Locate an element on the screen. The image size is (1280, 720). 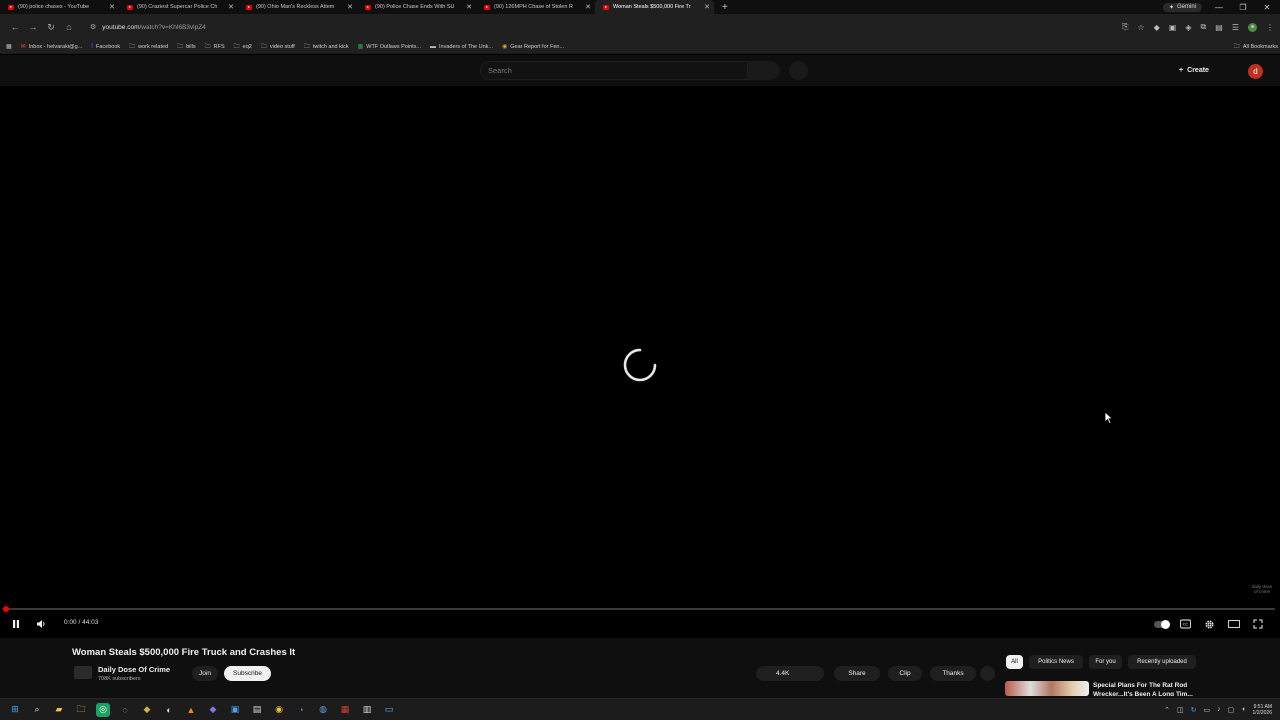
app-icon: ◐ is located at coordinates (169, 710).